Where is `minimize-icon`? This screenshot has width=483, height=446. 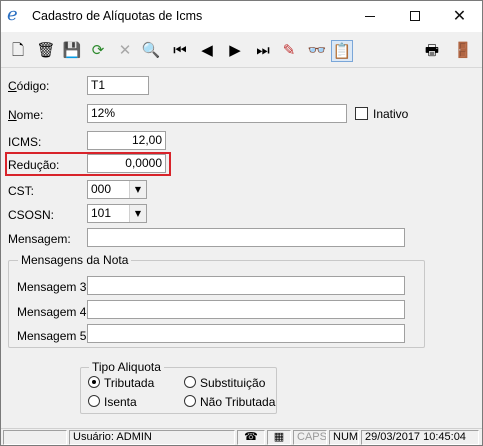 minimize-icon is located at coordinates (370, 16).